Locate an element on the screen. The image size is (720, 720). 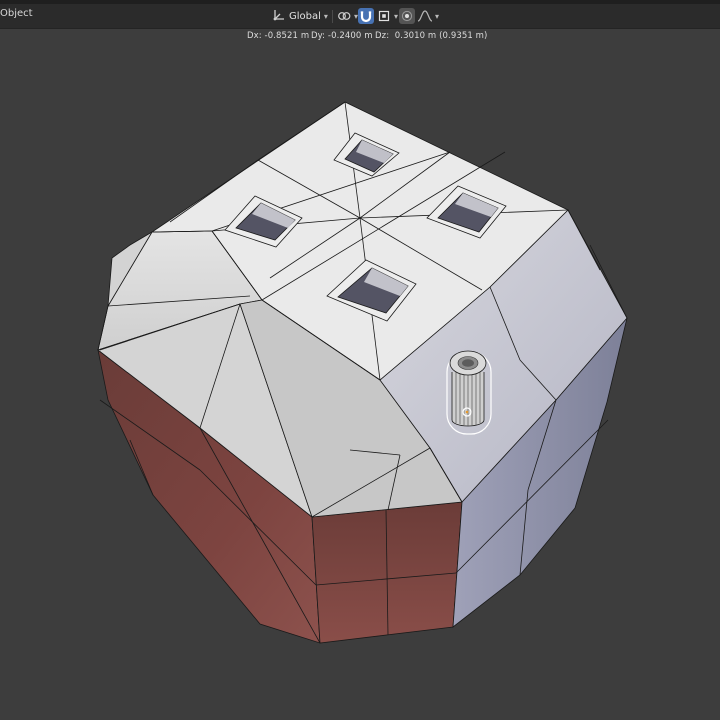
transform-orientation-dropdown: Global ▾ is located at coordinates (300, 16).